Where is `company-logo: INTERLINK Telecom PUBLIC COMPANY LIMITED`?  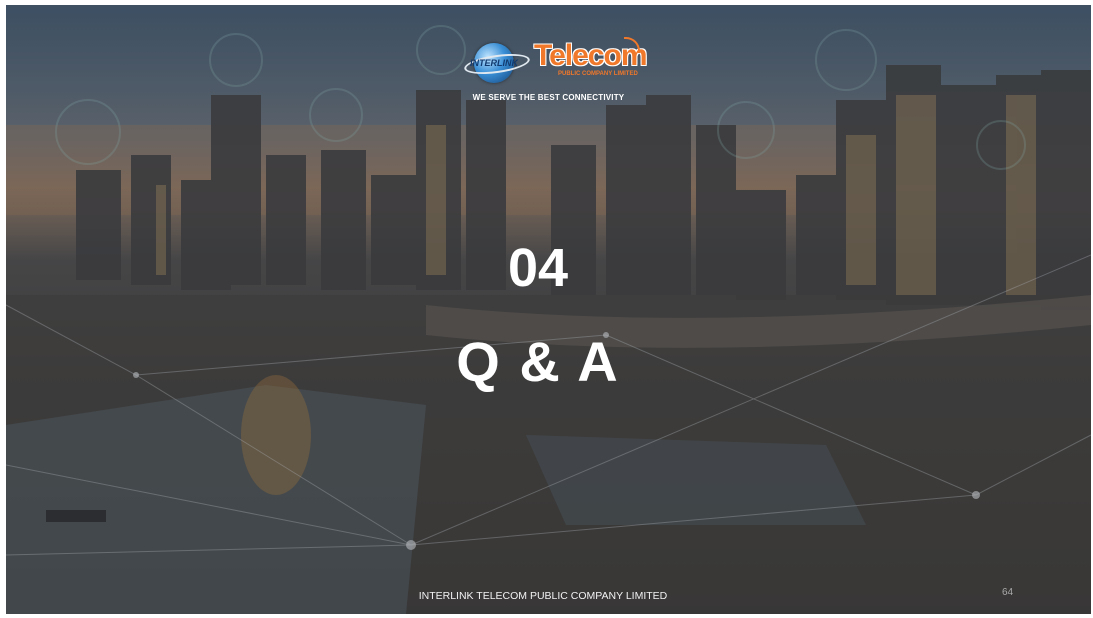
company-logo: INTERLINK Telecom PUBLIC COMPANY LIMITED is located at coordinates (555, 63).